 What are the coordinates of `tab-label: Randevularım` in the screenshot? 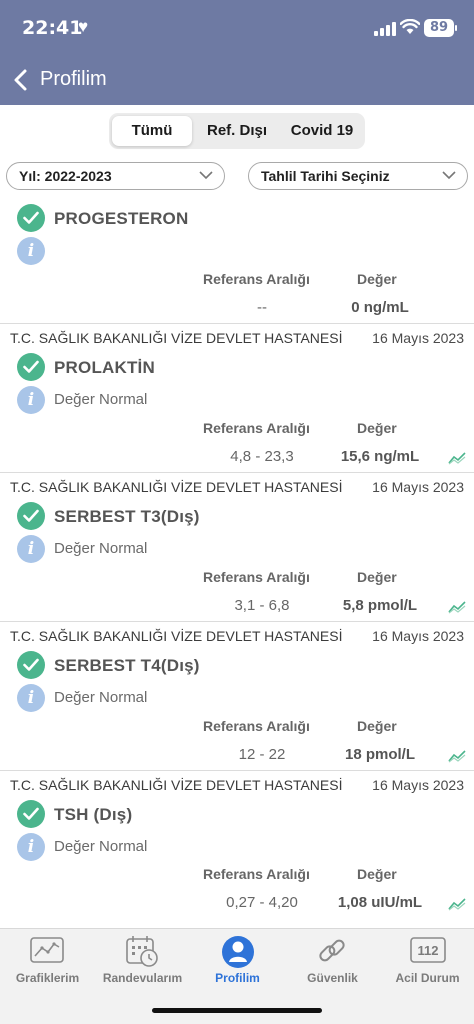 It's located at (142, 978).